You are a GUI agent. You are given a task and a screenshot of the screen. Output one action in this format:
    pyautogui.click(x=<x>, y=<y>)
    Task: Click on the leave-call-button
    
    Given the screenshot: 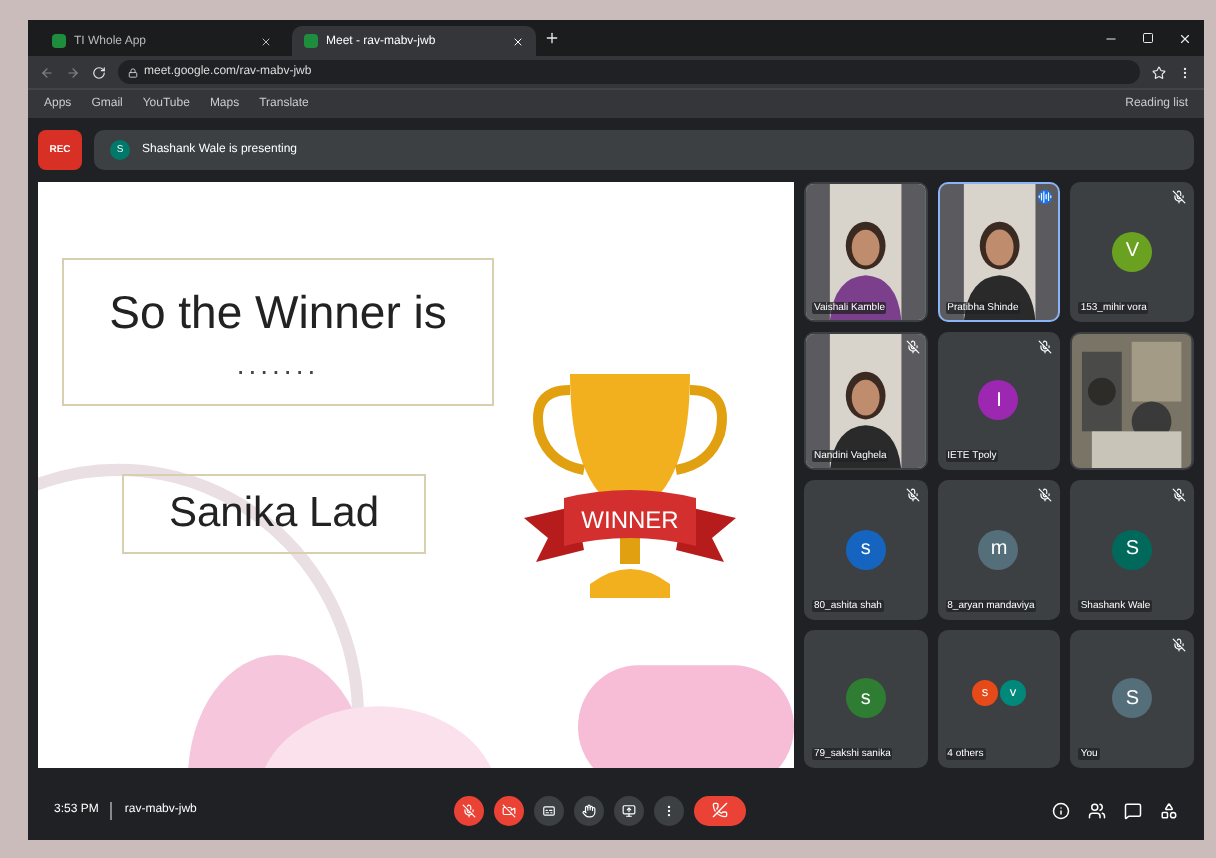 What is the action you would take?
    pyautogui.click(x=720, y=810)
    